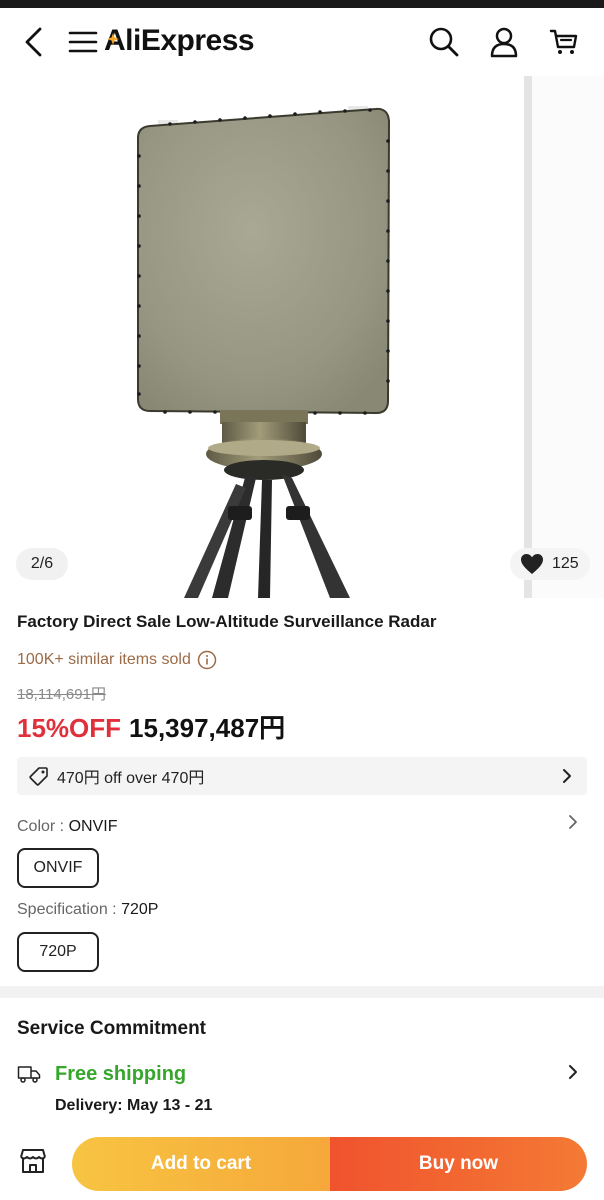 The height and width of the screenshot is (1200, 604). I want to click on color-label: Color : ONVIF, so click(67, 826).